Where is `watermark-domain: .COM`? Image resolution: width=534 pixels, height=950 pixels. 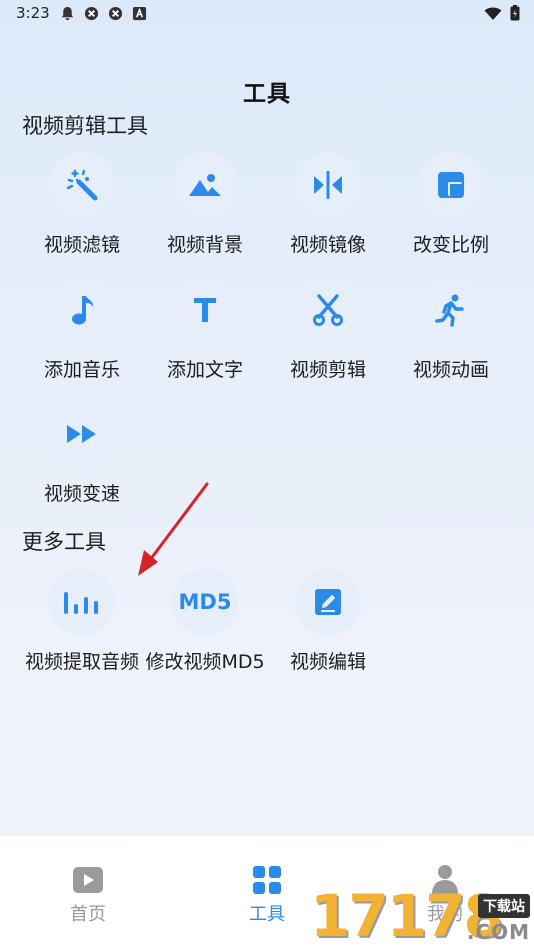 watermark-domain: .COM is located at coordinates (498, 932).